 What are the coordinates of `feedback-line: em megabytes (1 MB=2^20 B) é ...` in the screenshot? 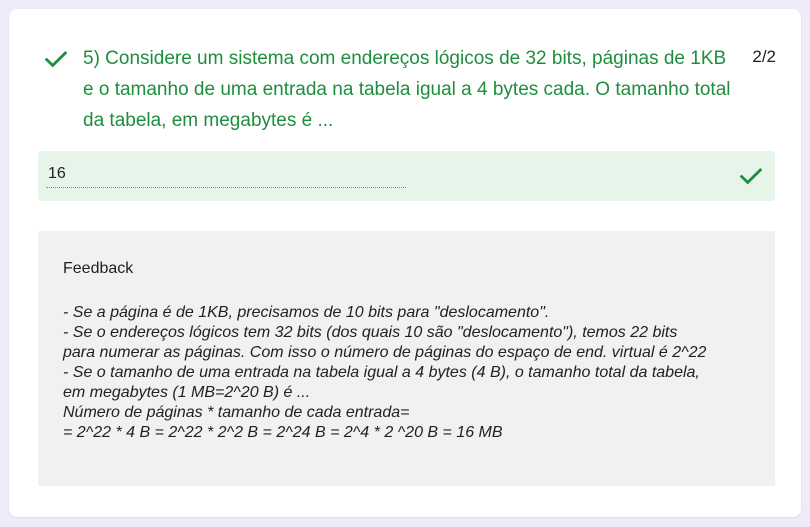 It's located at (187, 392).